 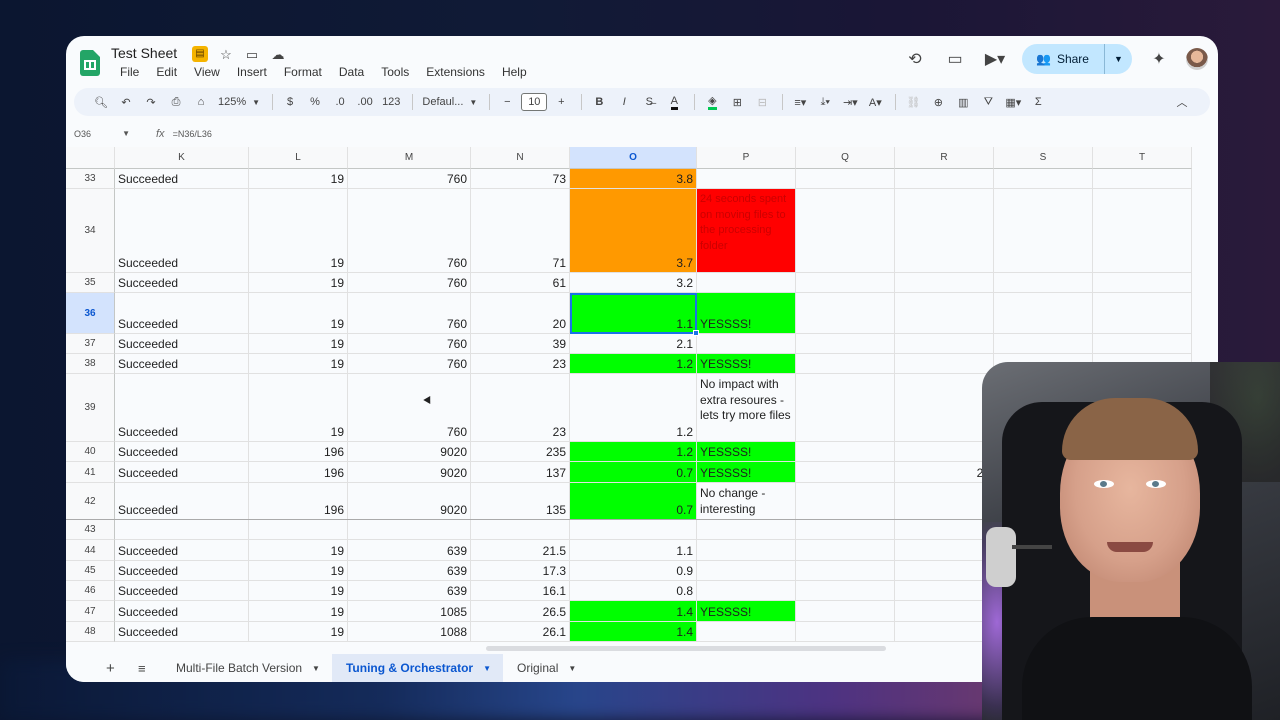 I want to click on cell-o45: 0.9, so click(x=633, y=571).